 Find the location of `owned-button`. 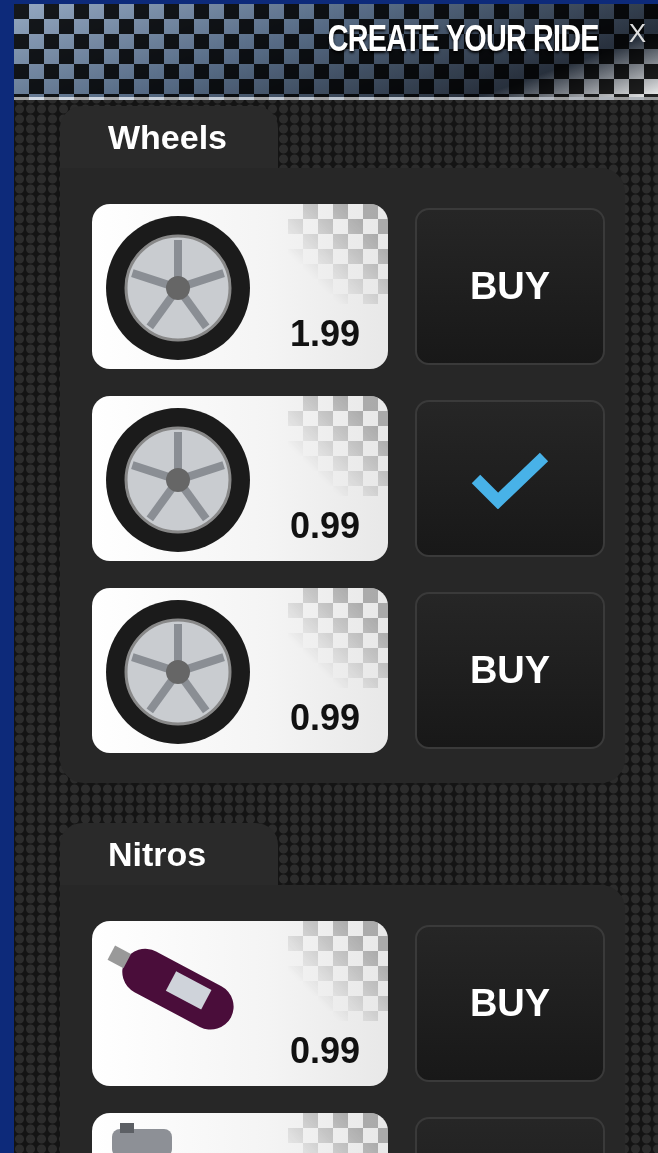

owned-button is located at coordinates (510, 478).